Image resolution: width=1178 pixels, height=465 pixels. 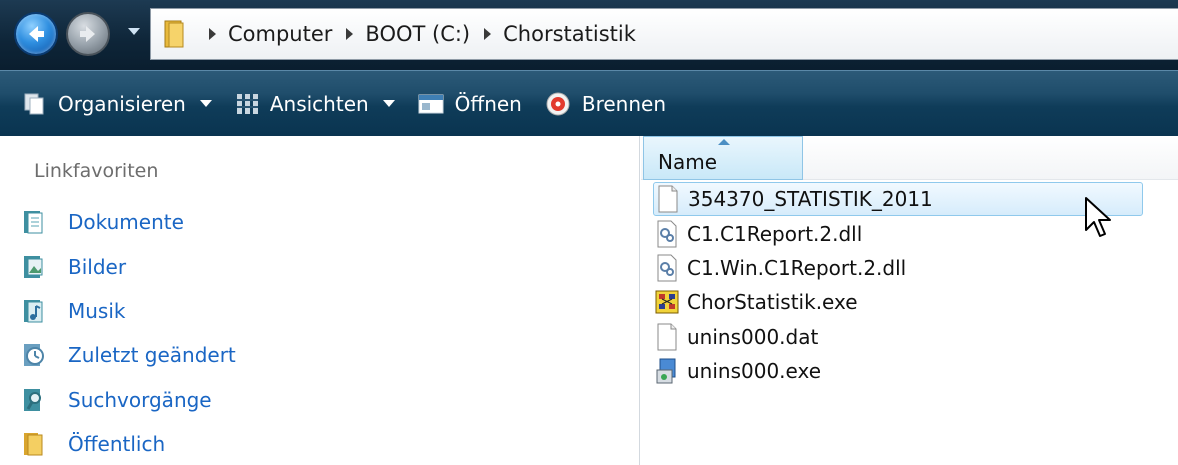 What do you see at coordinates (280, 34) in the screenshot?
I see `breadcrumb-computer: Computer` at bounding box center [280, 34].